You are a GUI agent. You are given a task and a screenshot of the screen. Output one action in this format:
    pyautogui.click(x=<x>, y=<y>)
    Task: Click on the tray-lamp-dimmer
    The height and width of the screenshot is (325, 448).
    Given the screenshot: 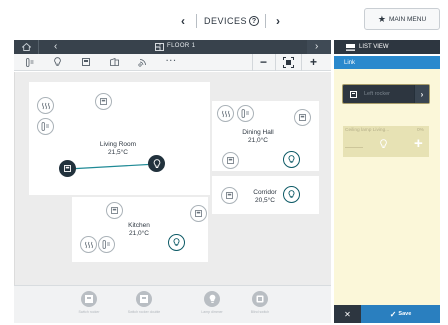 What is the action you would take?
    pyautogui.click(x=212, y=299)
    